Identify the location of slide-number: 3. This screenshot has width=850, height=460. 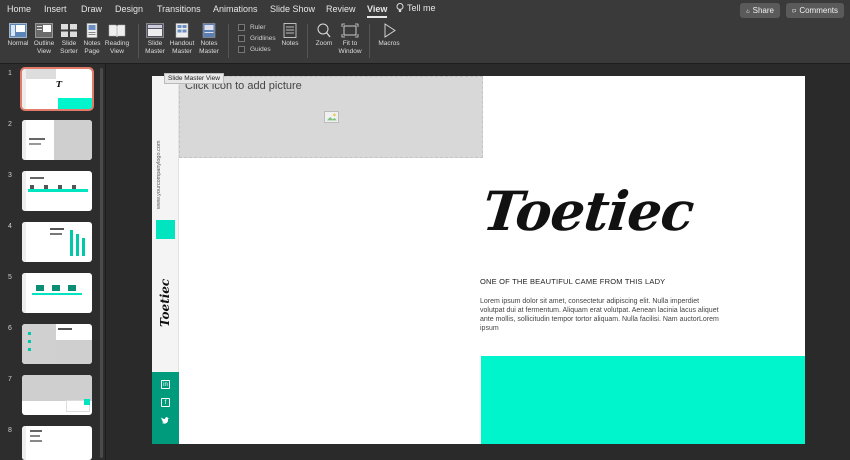
(10, 175).